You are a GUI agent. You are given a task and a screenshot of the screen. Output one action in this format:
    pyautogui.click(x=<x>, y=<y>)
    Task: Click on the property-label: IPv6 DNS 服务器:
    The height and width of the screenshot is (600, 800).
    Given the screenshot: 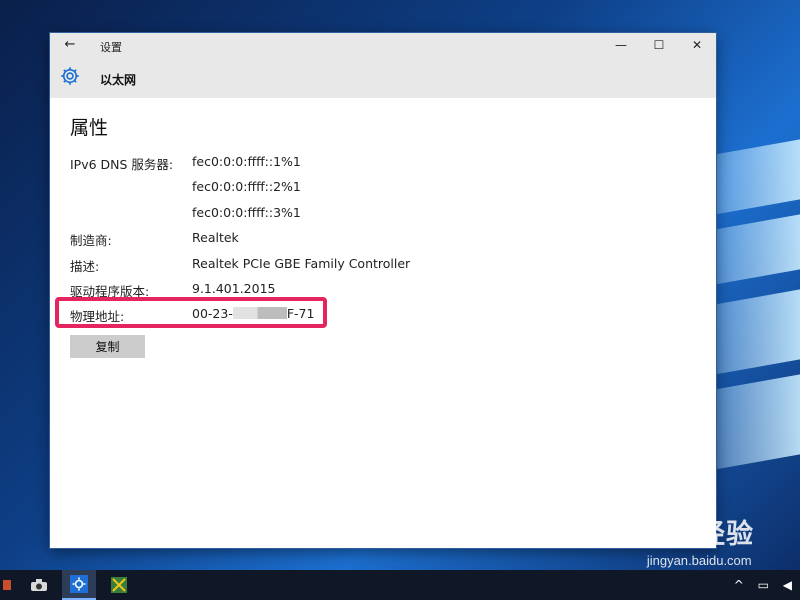 What is the action you would take?
    pyautogui.click(x=122, y=164)
    